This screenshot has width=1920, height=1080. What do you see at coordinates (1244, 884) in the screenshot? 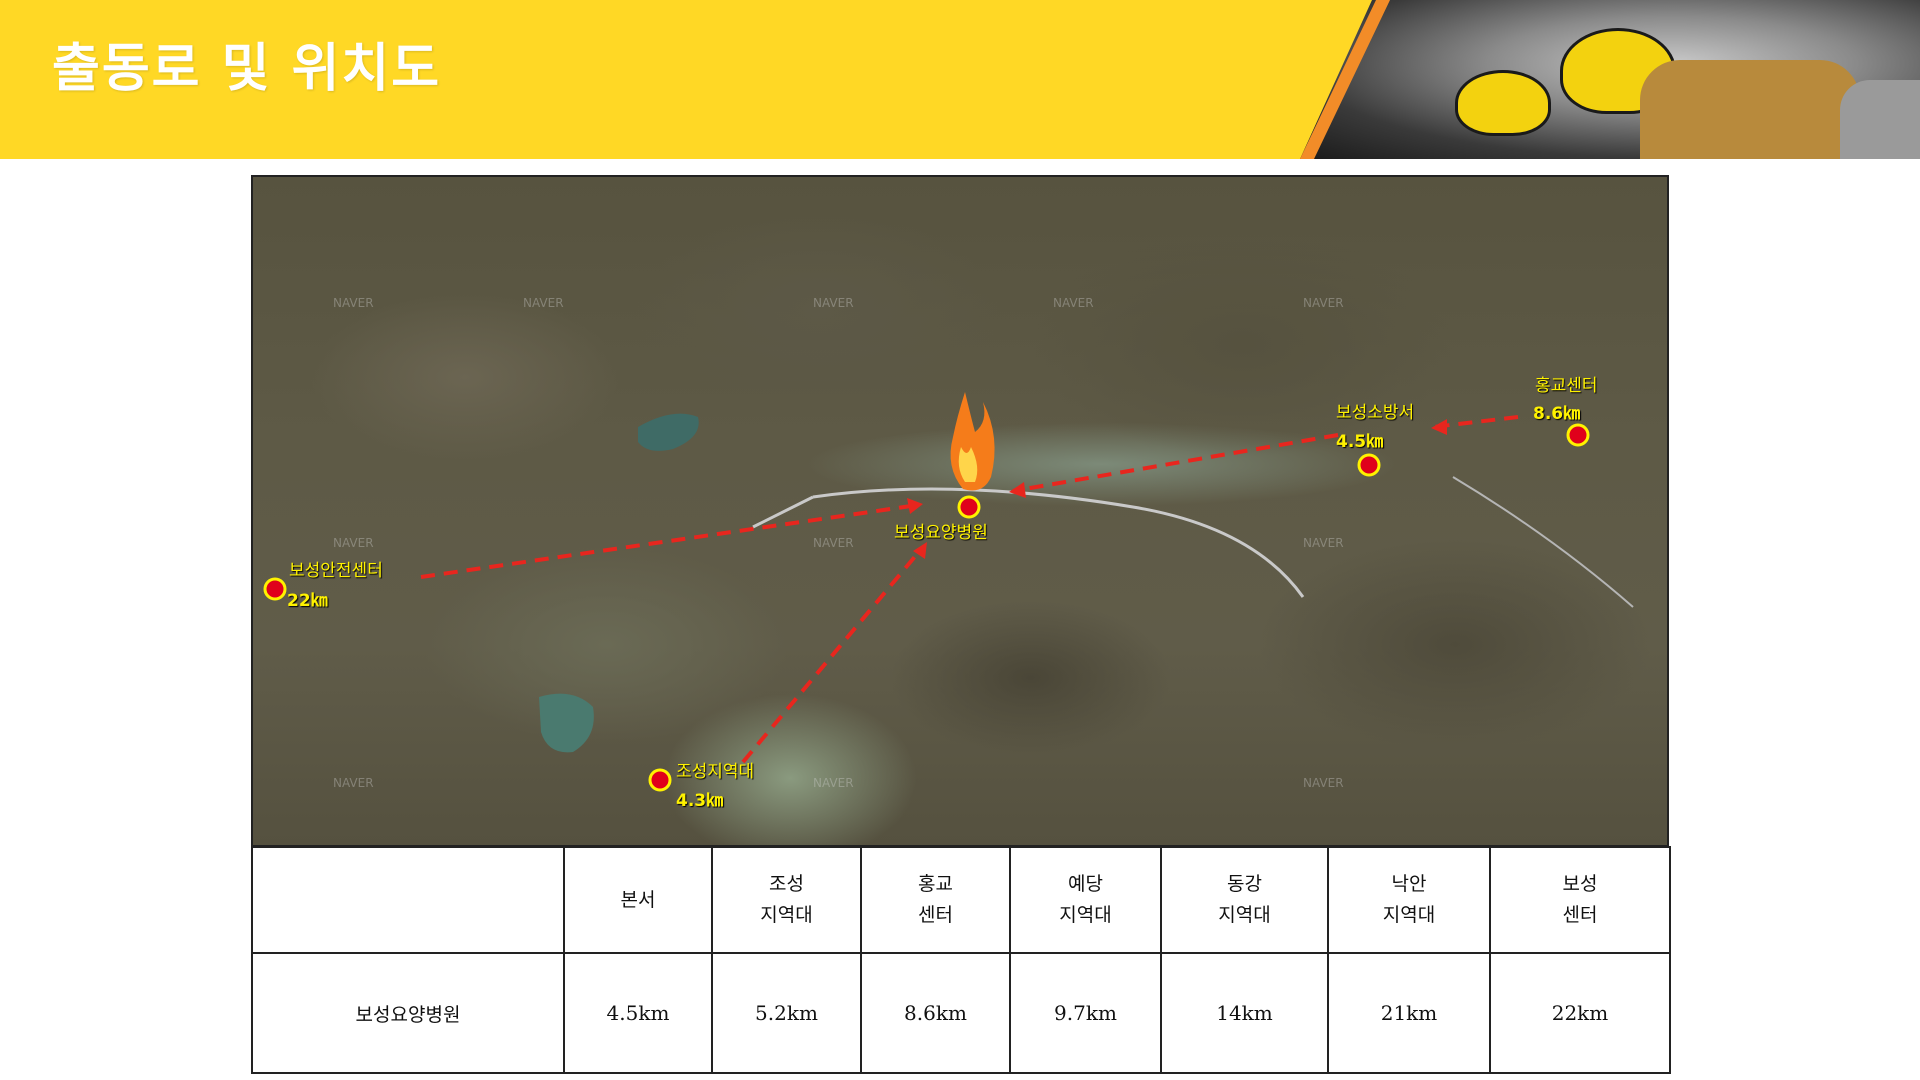
I see `header-line: 동강` at bounding box center [1244, 884].